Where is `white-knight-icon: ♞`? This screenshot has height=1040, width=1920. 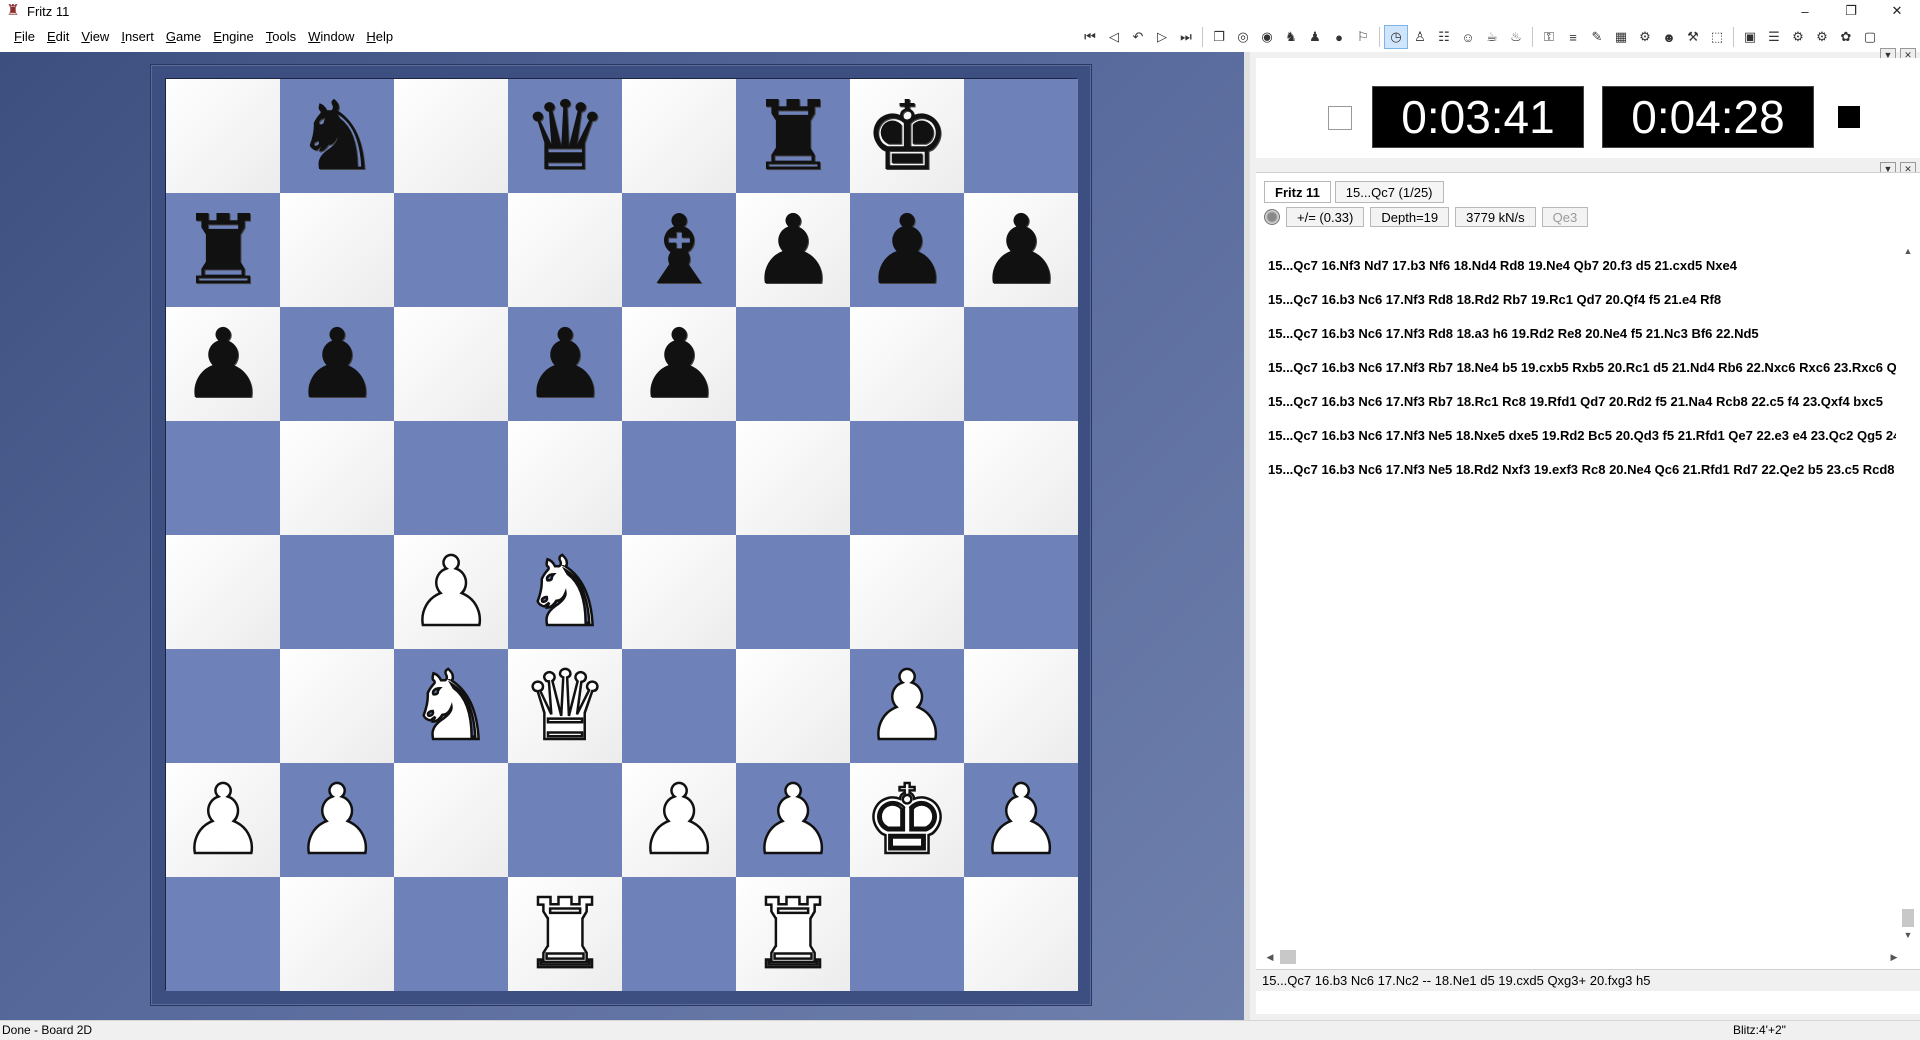 white-knight-icon: ♞ is located at coordinates (451, 706).